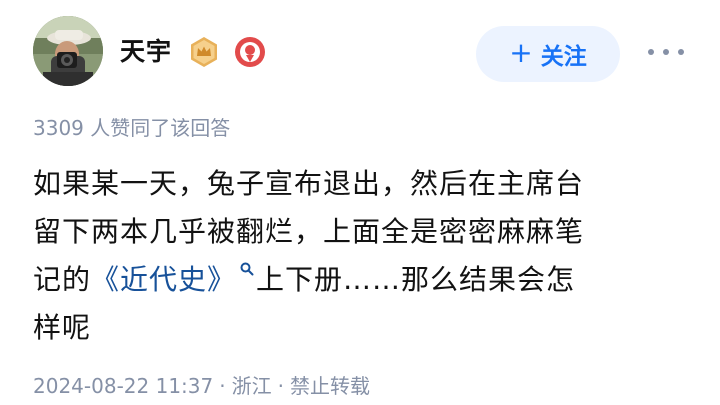  Describe the element at coordinates (62, 279) in the screenshot. I see `answer-text: 记的` at that location.